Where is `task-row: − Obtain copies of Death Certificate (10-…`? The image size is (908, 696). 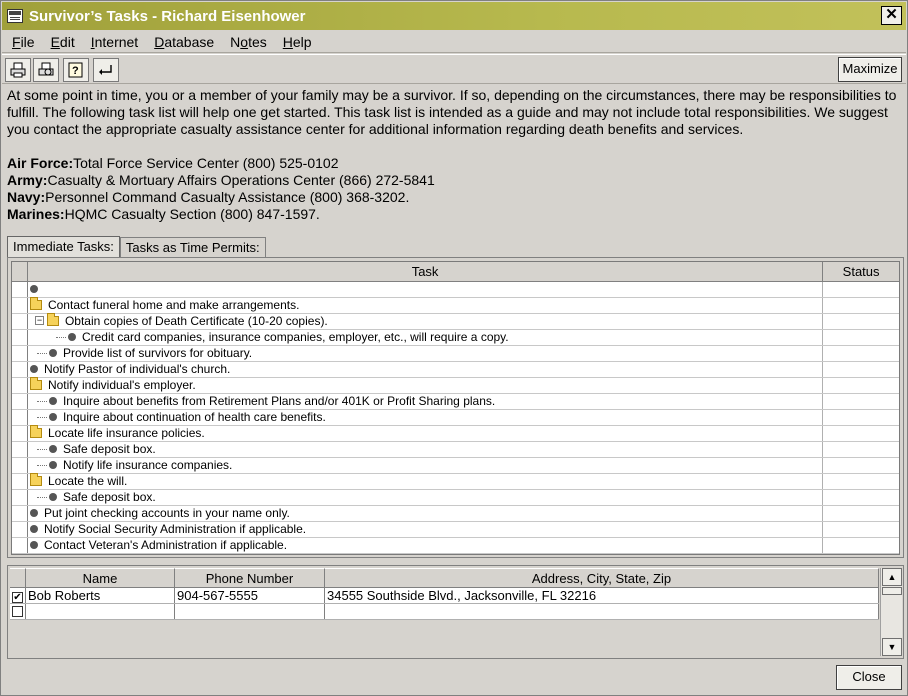 task-row: − Obtain copies of Death Certificate (10-… is located at coordinates (455, 321).